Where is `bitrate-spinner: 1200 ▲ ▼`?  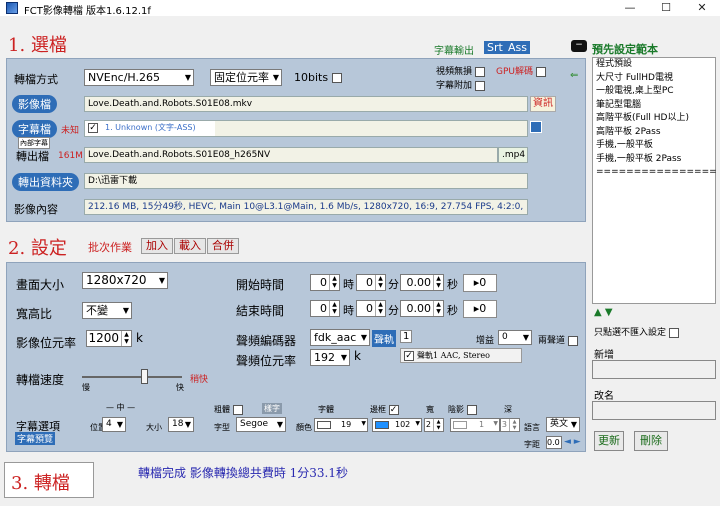 bitrate-spinner: 1200 ▲ ▼ is located at coordinates (109, 338).